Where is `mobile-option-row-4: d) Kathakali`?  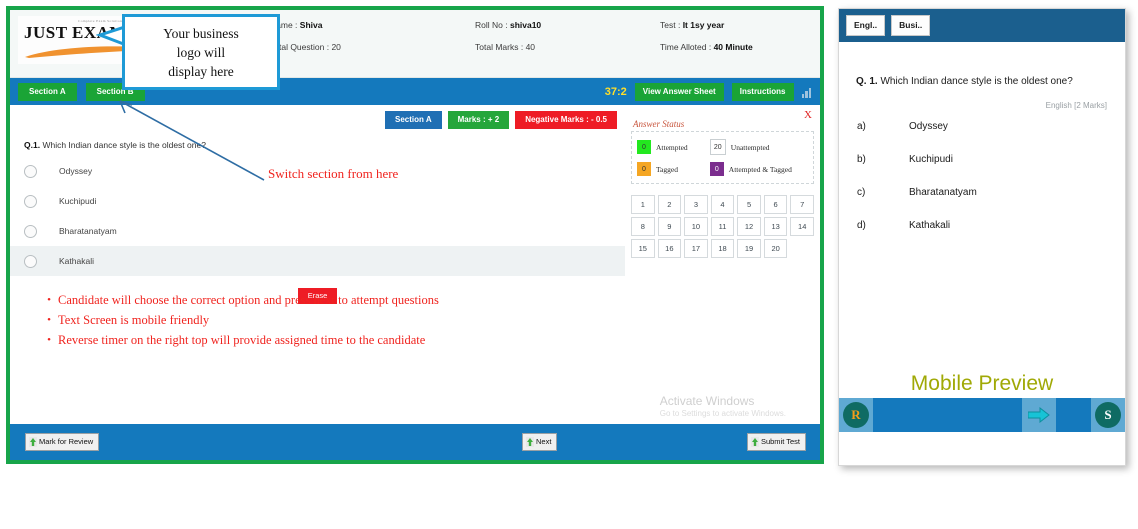
mobile-option-row-4: d) Kathakali is located at coordinates (982, 225).